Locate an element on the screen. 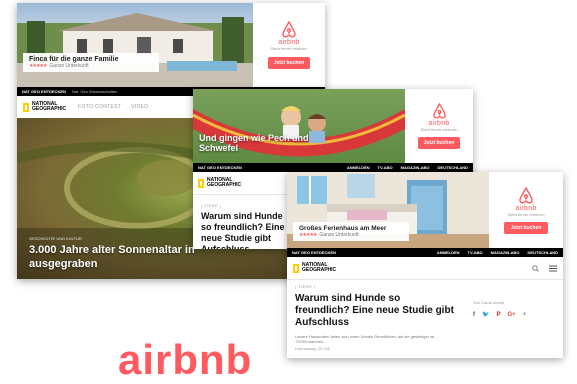  ad-caption-title: Großes Ferienhaus am Meer is located at coordinates (343, 228).